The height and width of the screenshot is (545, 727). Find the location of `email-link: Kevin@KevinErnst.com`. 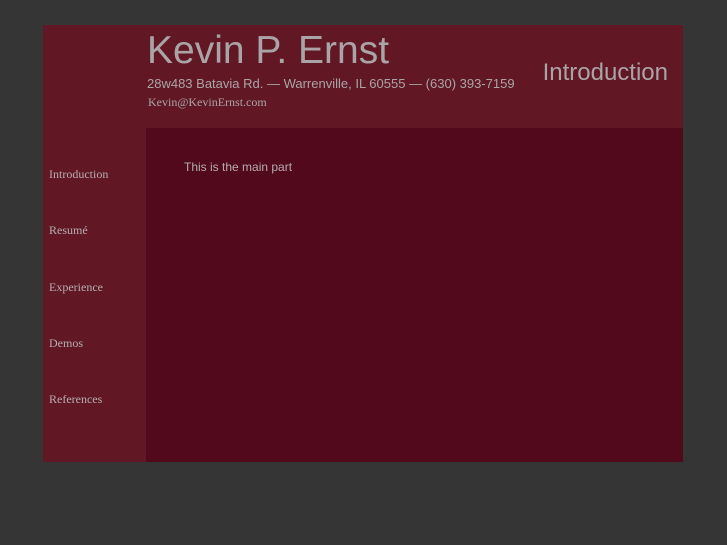

email-link: Kevin@KevinErnst.com is located at coordinates (207, 102).